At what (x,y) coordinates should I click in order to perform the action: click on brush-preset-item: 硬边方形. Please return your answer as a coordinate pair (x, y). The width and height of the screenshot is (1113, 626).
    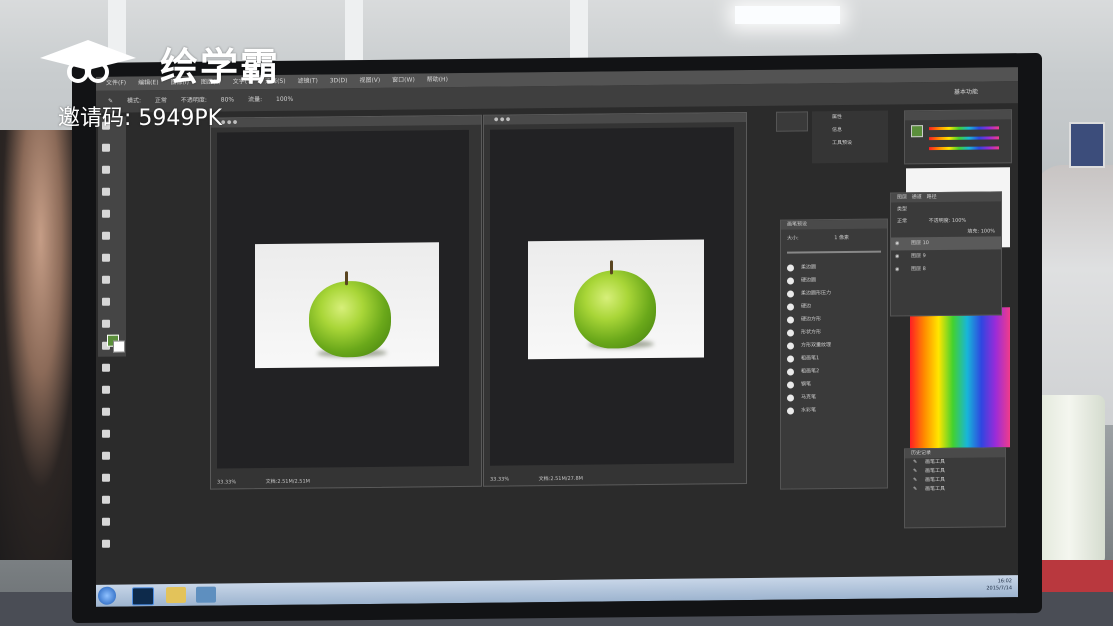
    Looking at the image, I should click on (834, 320).